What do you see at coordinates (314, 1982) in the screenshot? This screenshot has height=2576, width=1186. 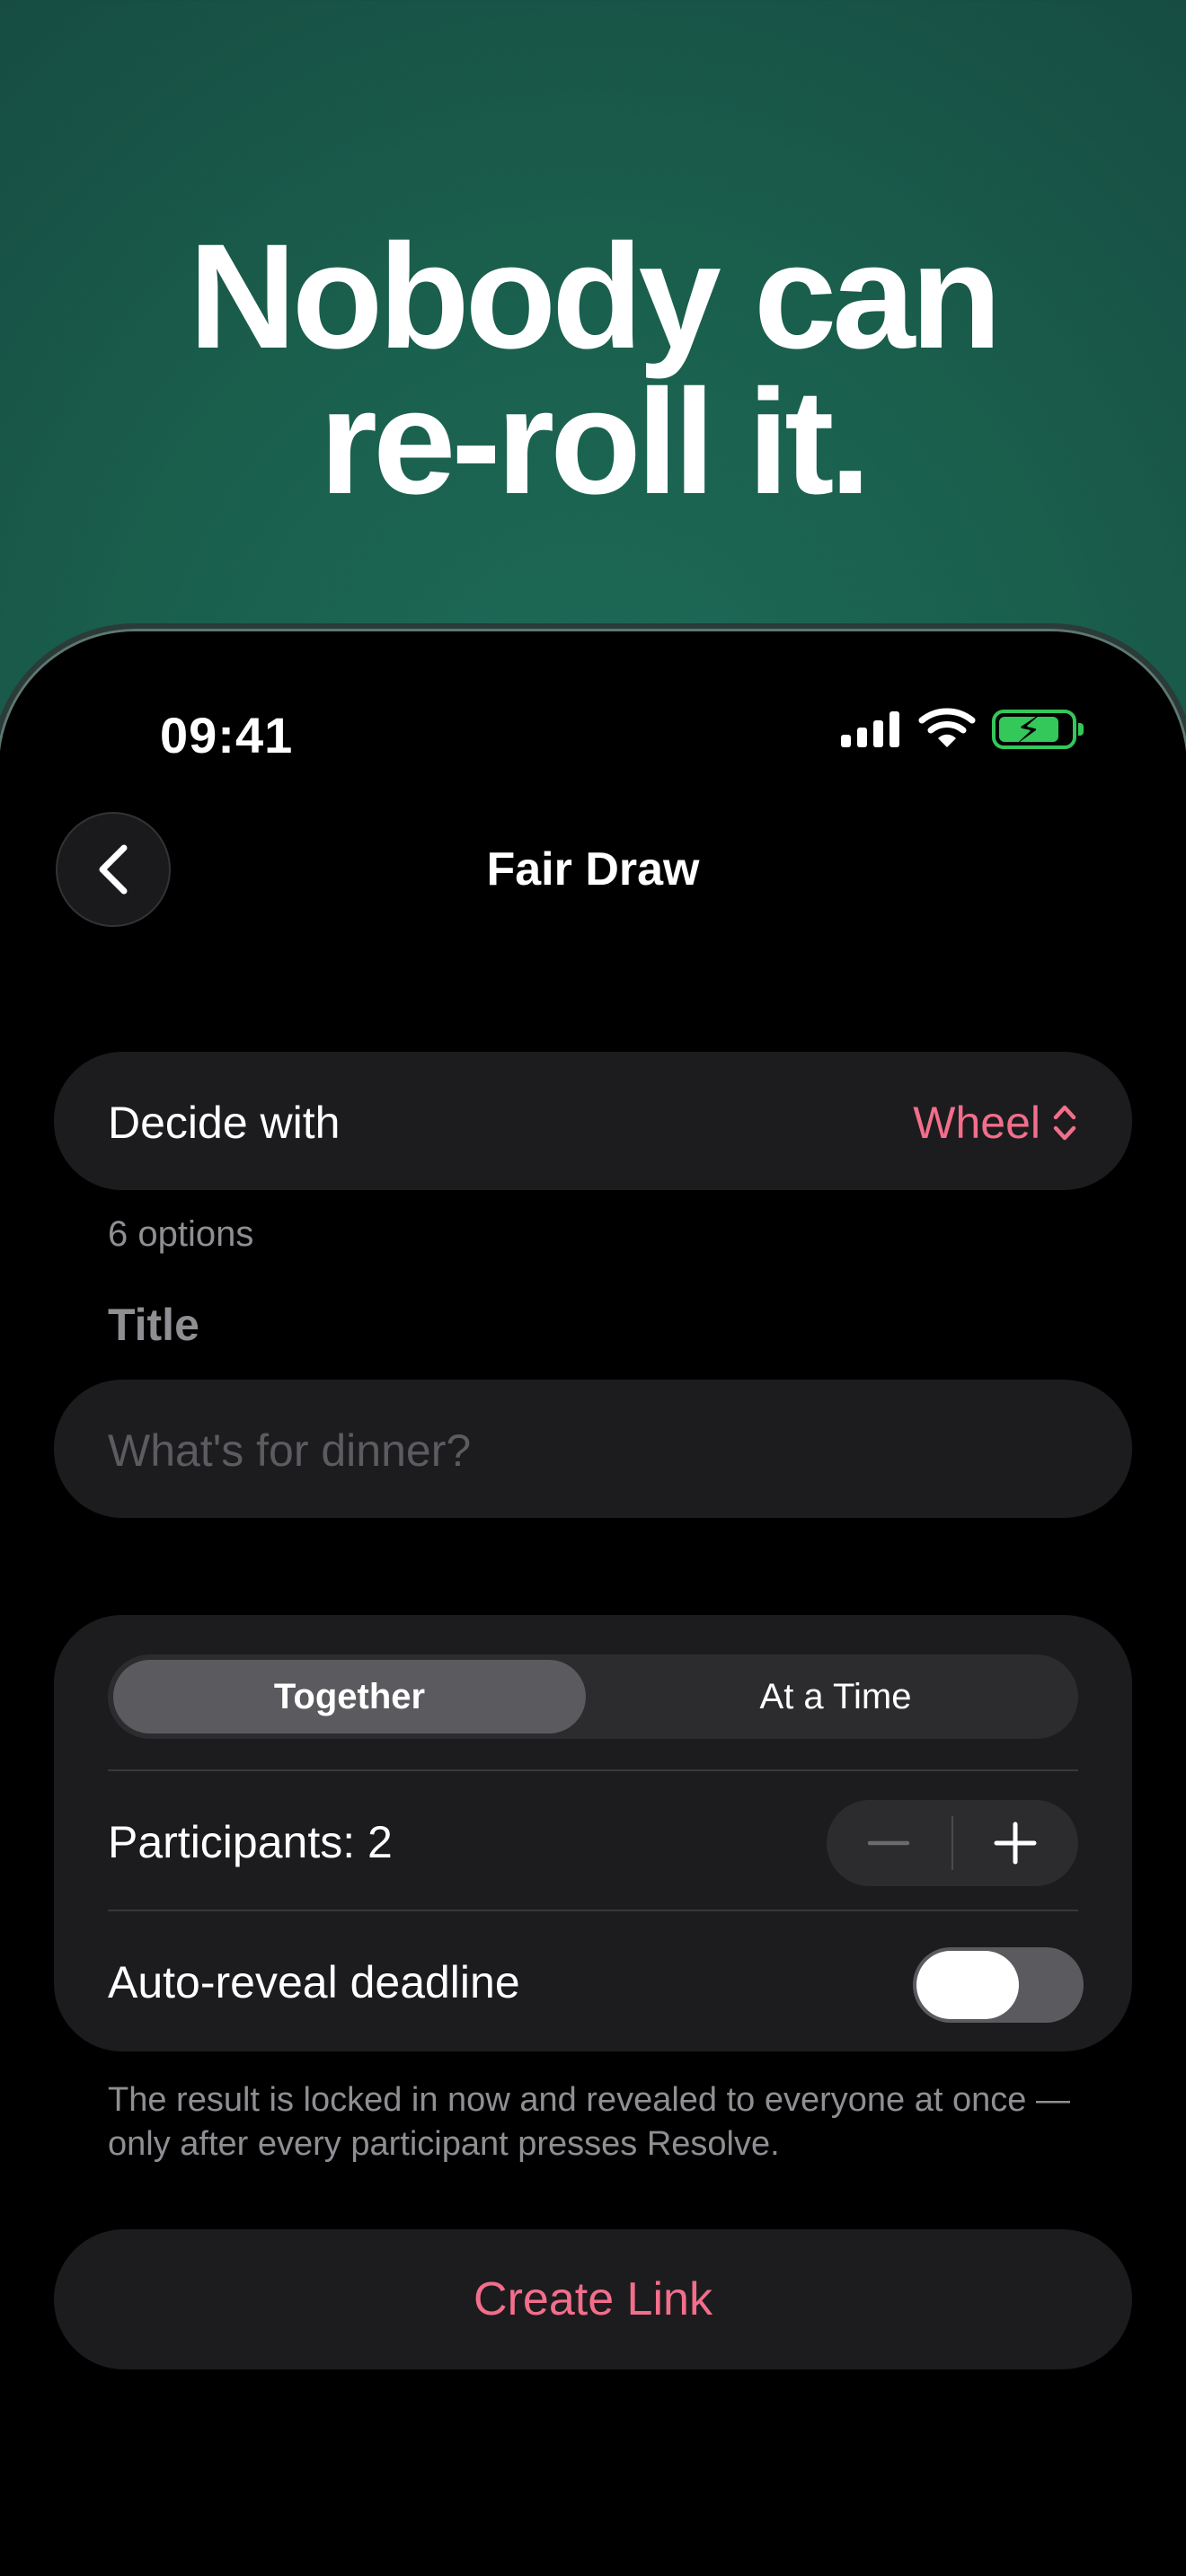 I see `auto-reveal-label: Auto-reveal deadline` at bounding box center [314, 1982].